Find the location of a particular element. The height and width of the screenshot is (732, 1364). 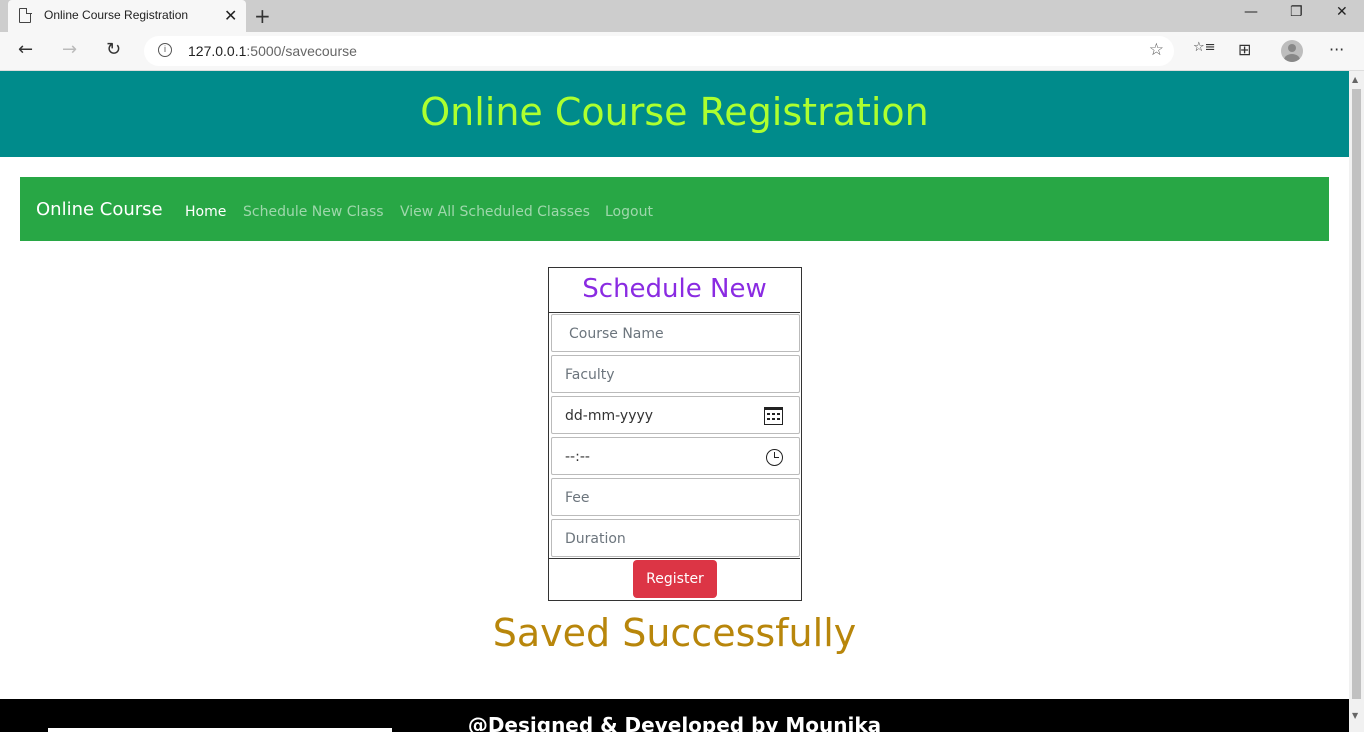

fee-placeholder: Fee is located at coordinates (577, 498).